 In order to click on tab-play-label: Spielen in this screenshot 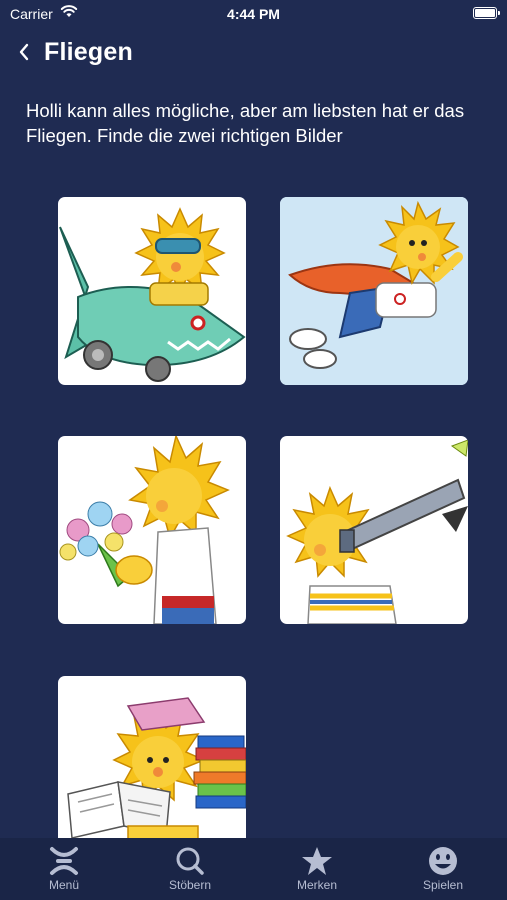, I will do `click(443, 885)`.